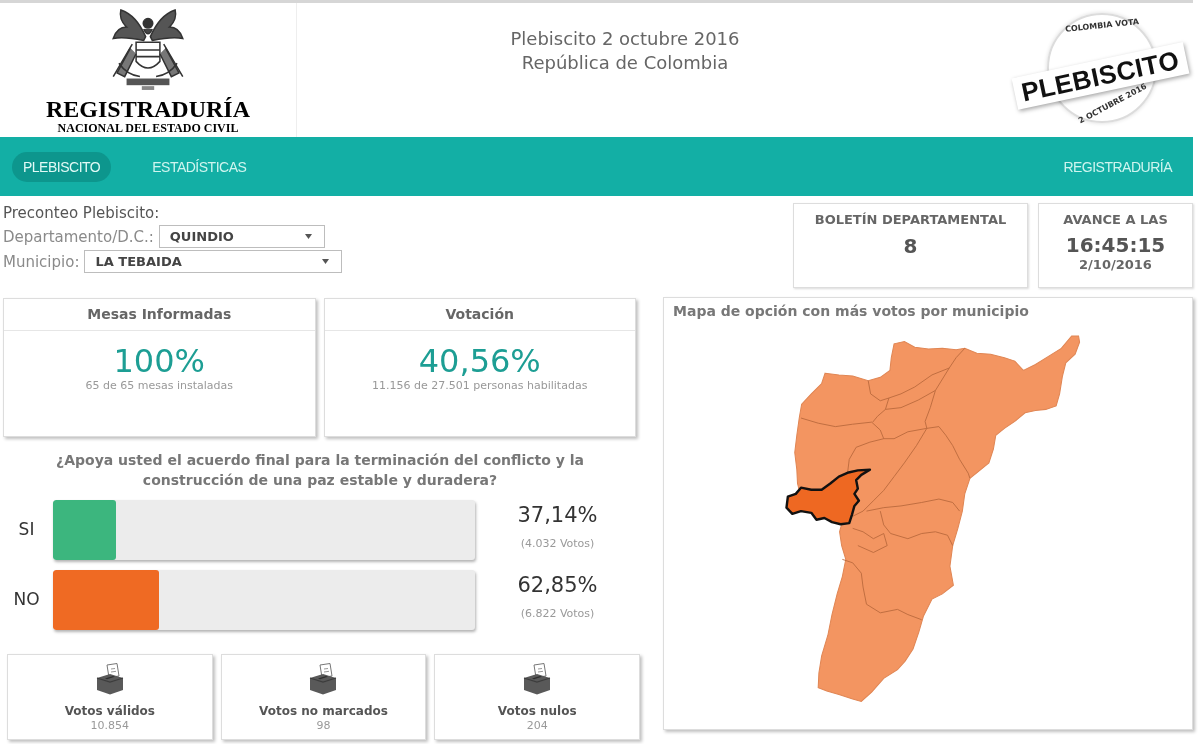 The image size is (1200, 744). Describe the element at coordinates (199, 166) in the screenshot. I see `nav-link: ESTADÍSTICAS` at that location.